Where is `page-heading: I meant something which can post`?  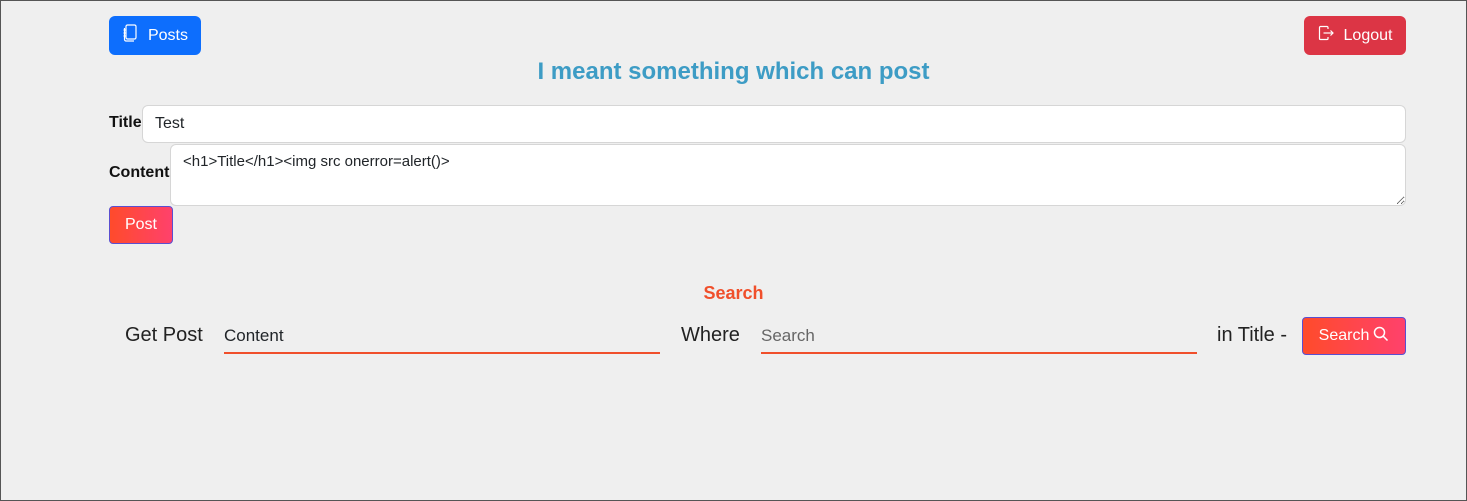
page-heading: I meant something which can post is located at coordinates (733, 71).